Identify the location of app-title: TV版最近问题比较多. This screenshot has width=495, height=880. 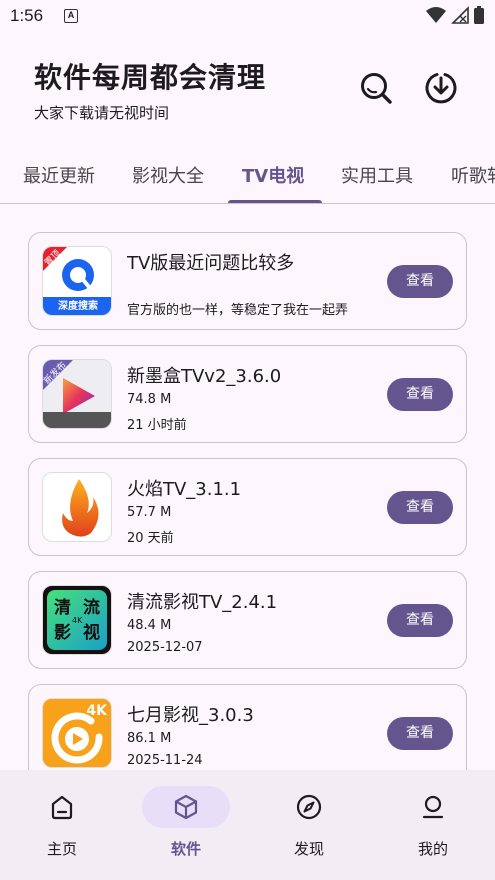
(211, 263).